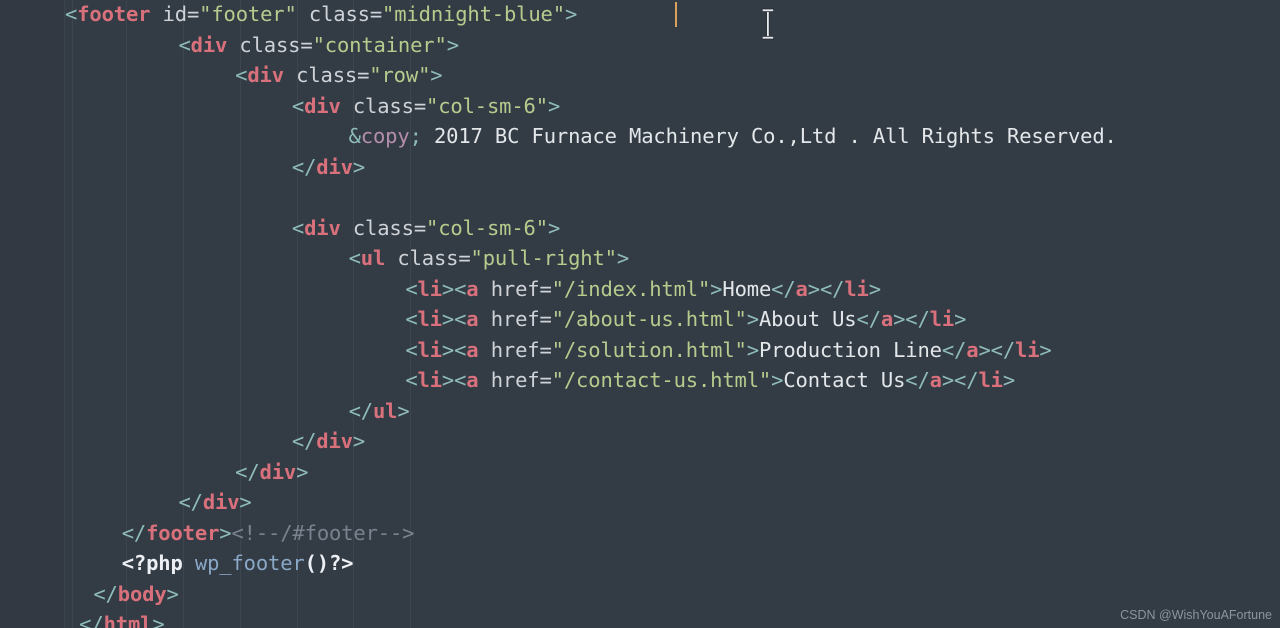  Describe the element at coordinates (323, 532) in the screenshot. I see `code-token: <!--/#footer-->` at that location.